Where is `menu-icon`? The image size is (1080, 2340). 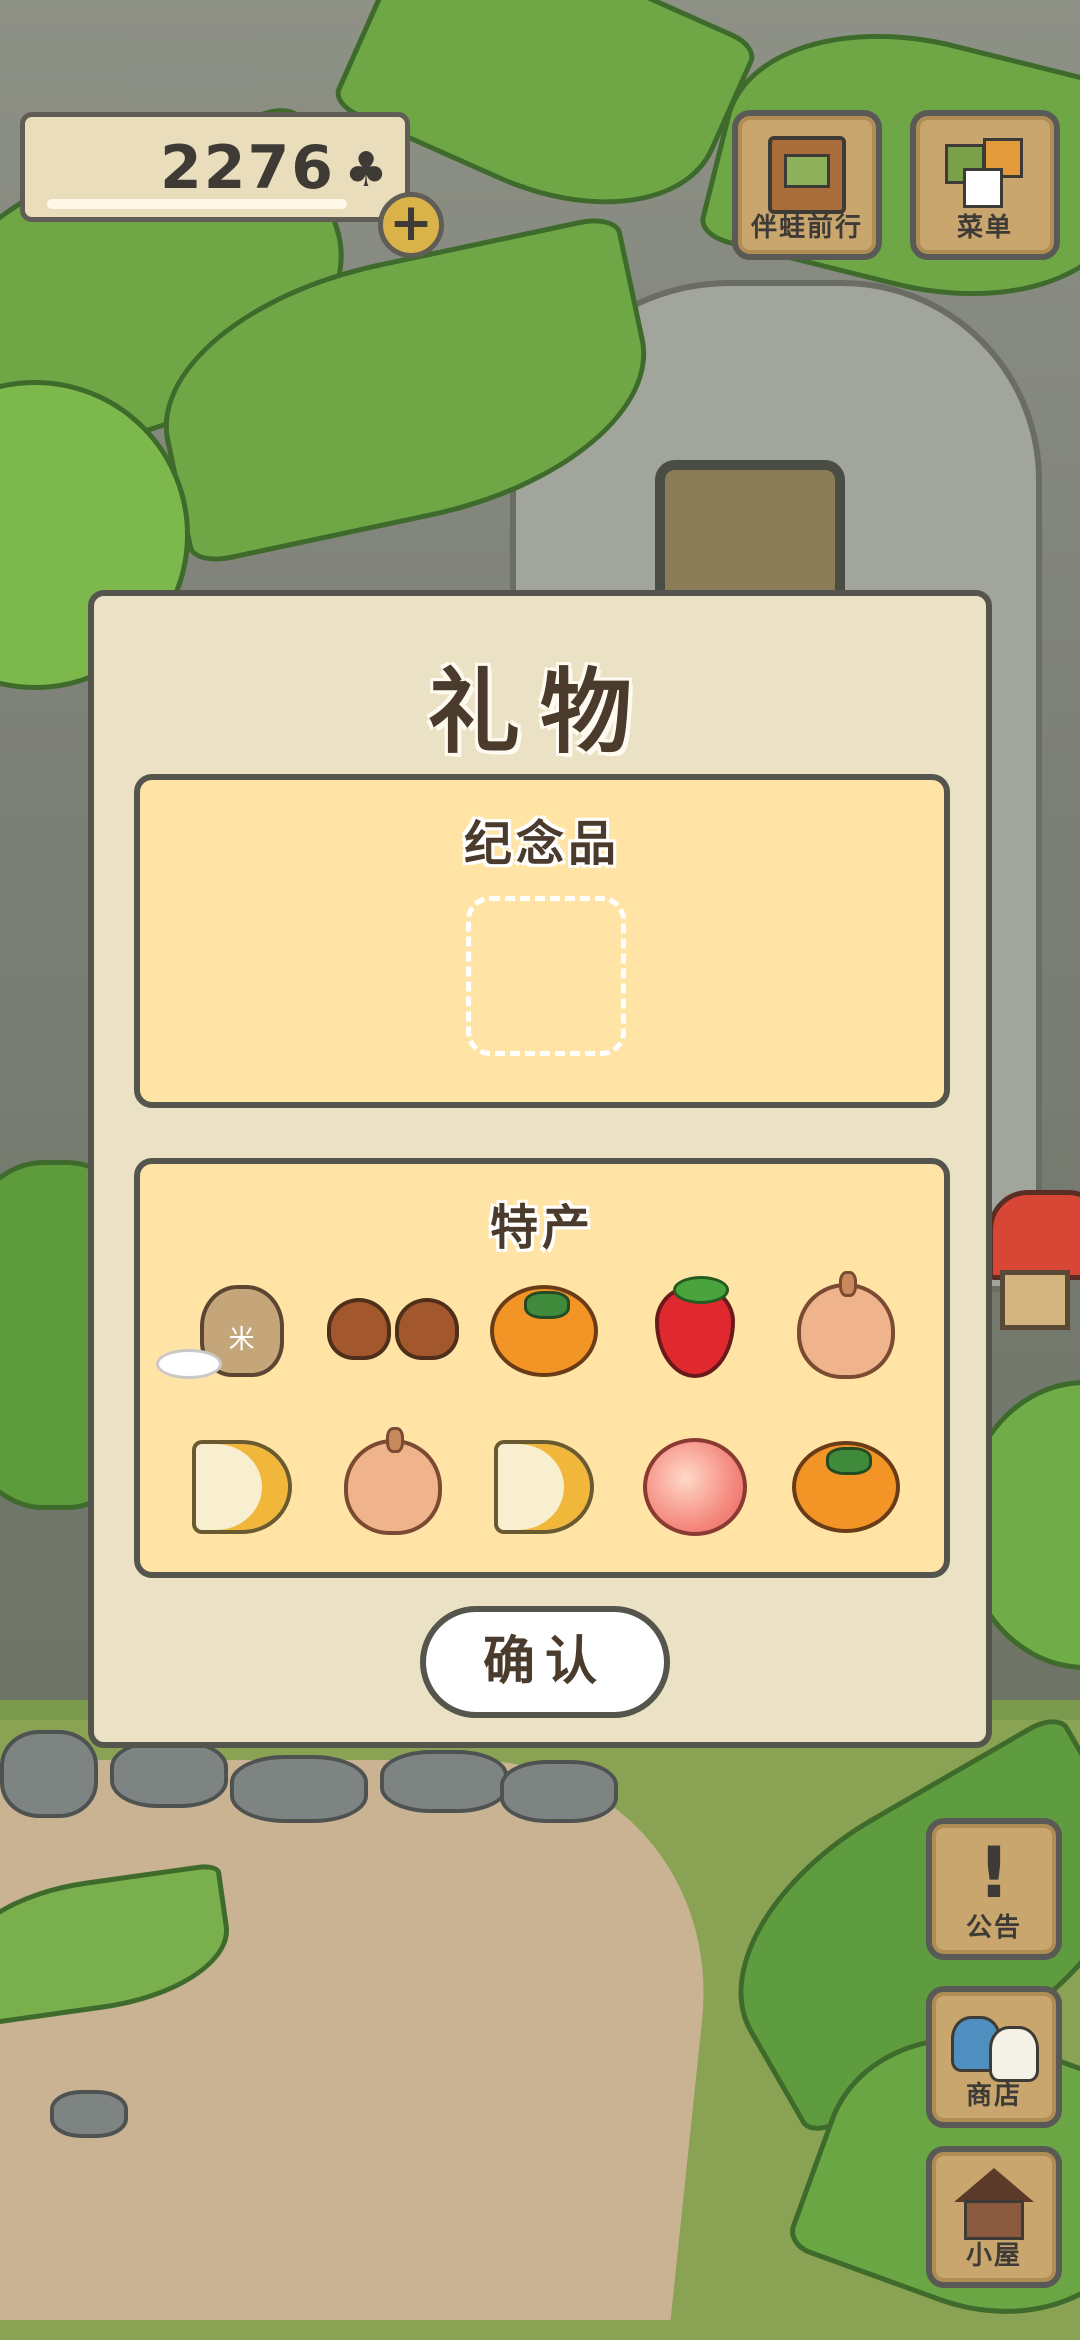 menu-icon is located at coordinates (985, 173).